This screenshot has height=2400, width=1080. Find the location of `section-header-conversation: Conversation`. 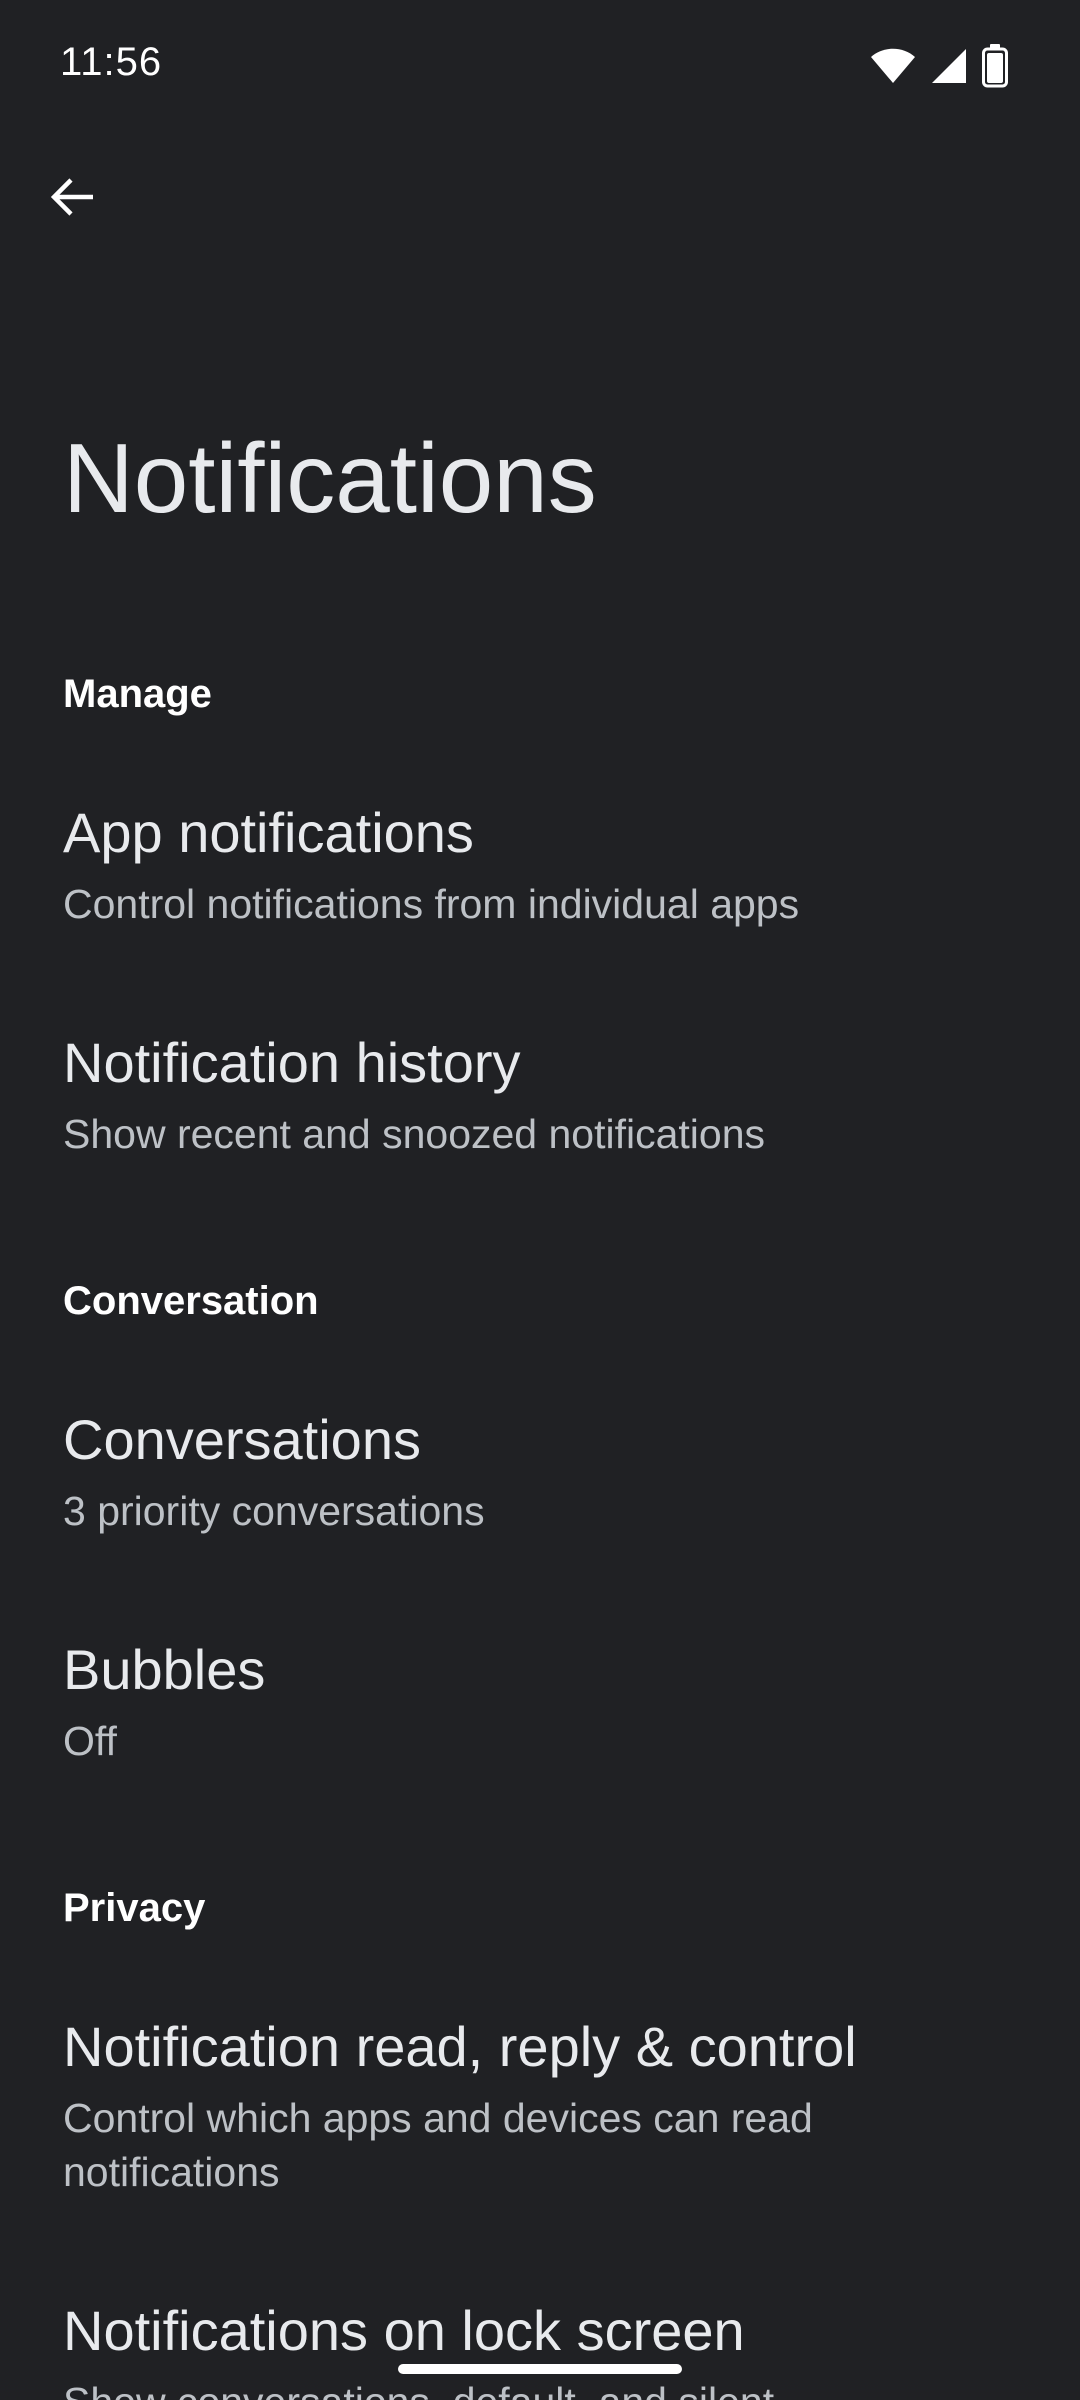

section-header-conversation: Conversation is located at coordinates (191, 1301).